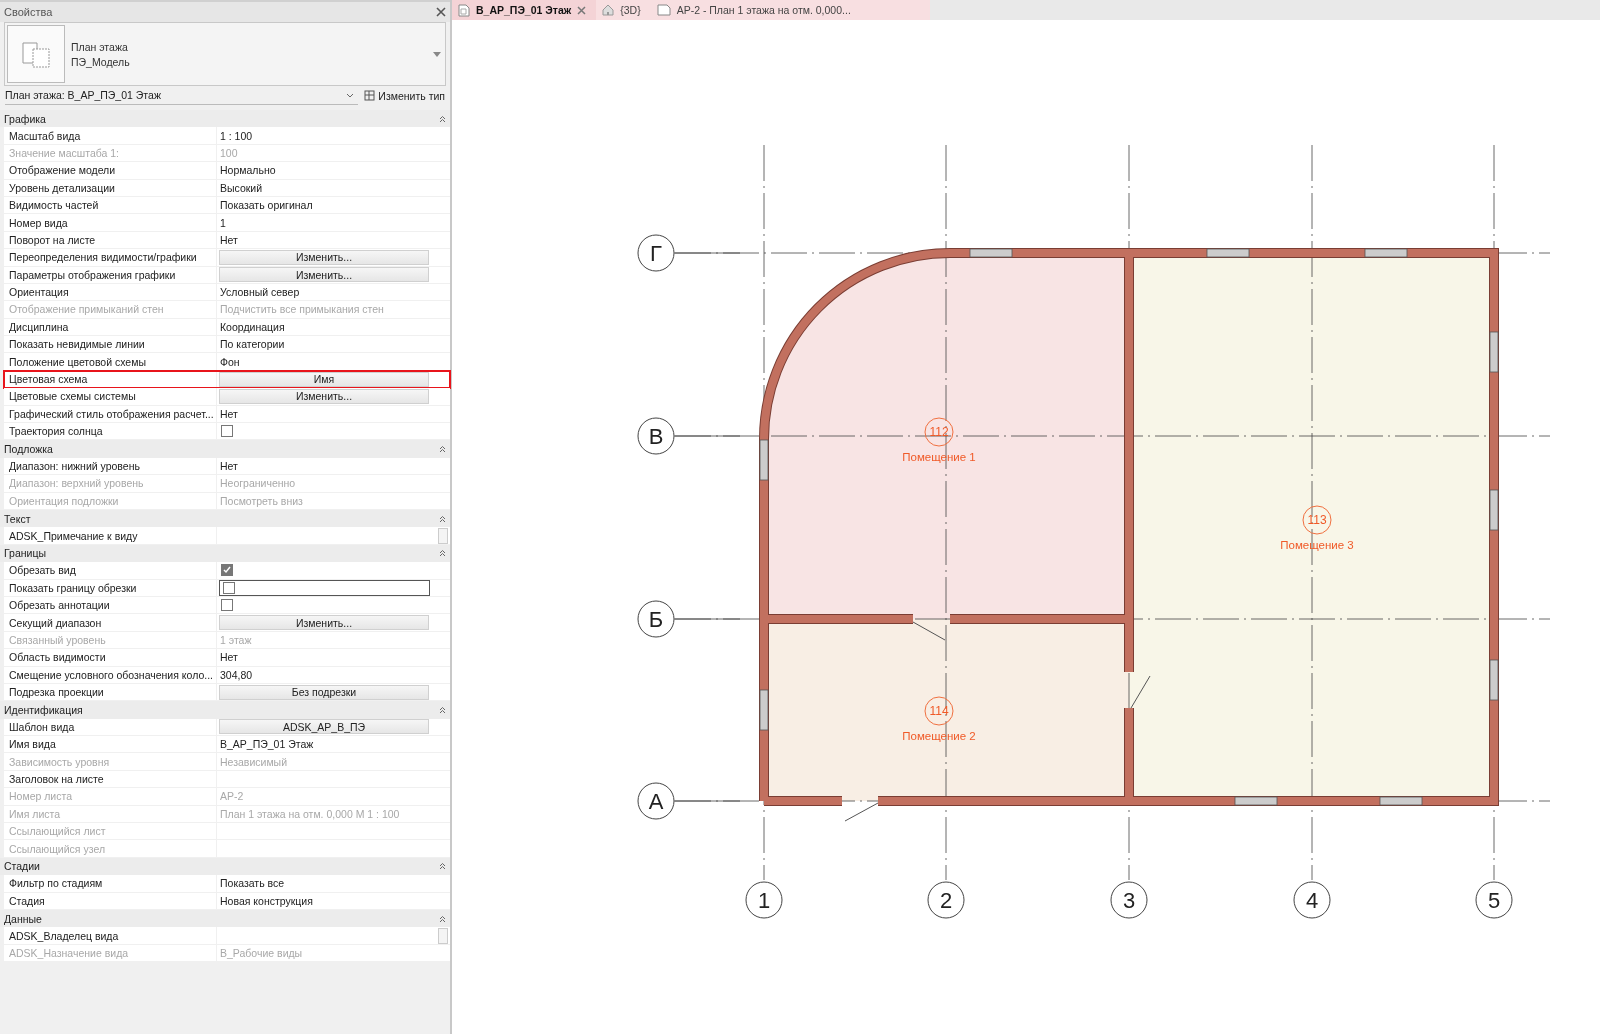 This screenshot has height=1034, width=1600. I want to click on property-label: Диапазон: верхний уровень, so click(110, 483).